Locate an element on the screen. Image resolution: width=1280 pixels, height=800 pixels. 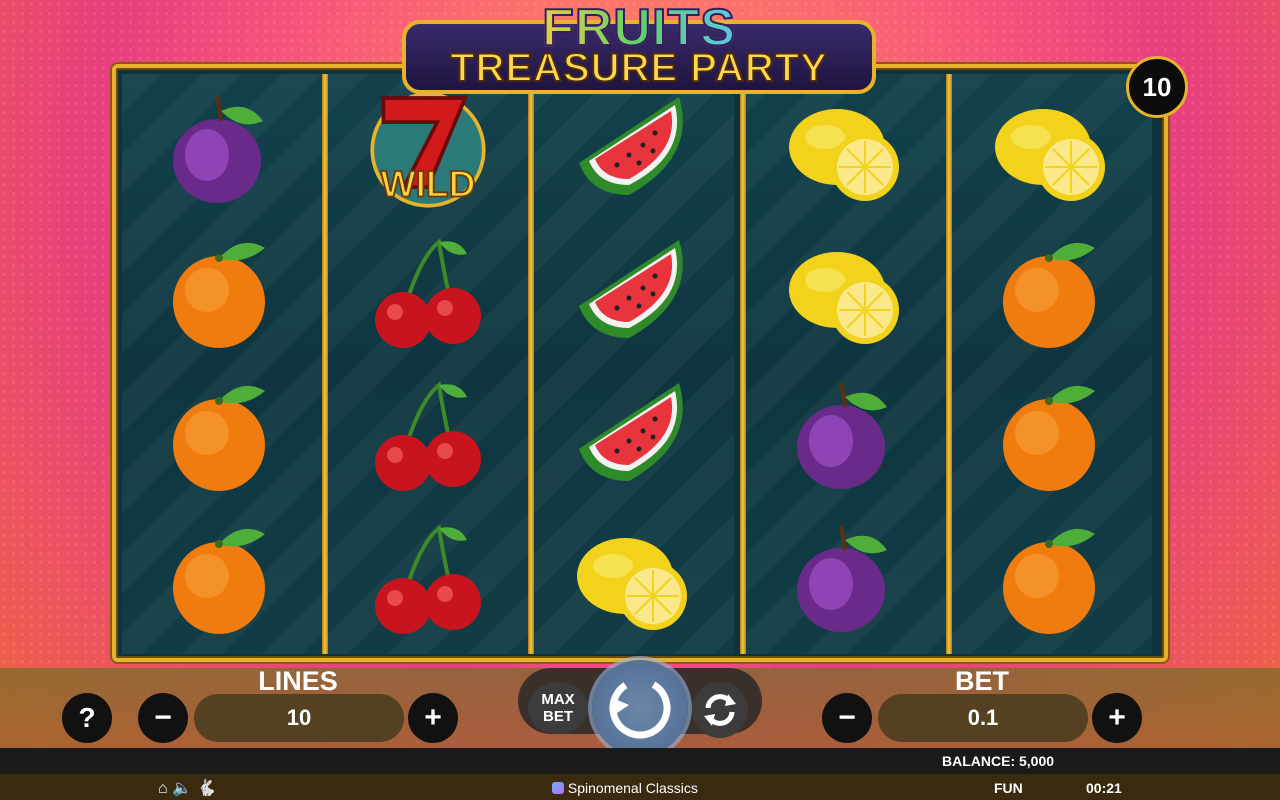
wild-seven-icon: WILD is located at coordinates (428, 149).